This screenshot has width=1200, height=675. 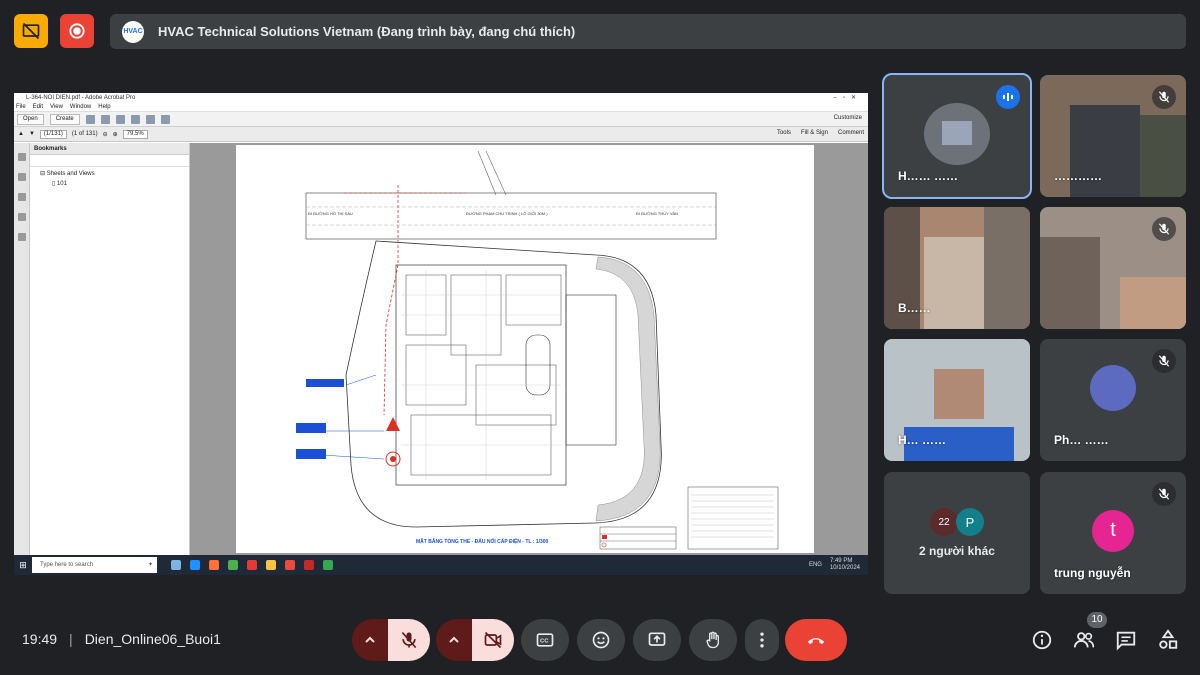 What do you see at coordinates (80, 107) in the screenshot?
I see `menu-window: Window` at bounding box center [80, 107].